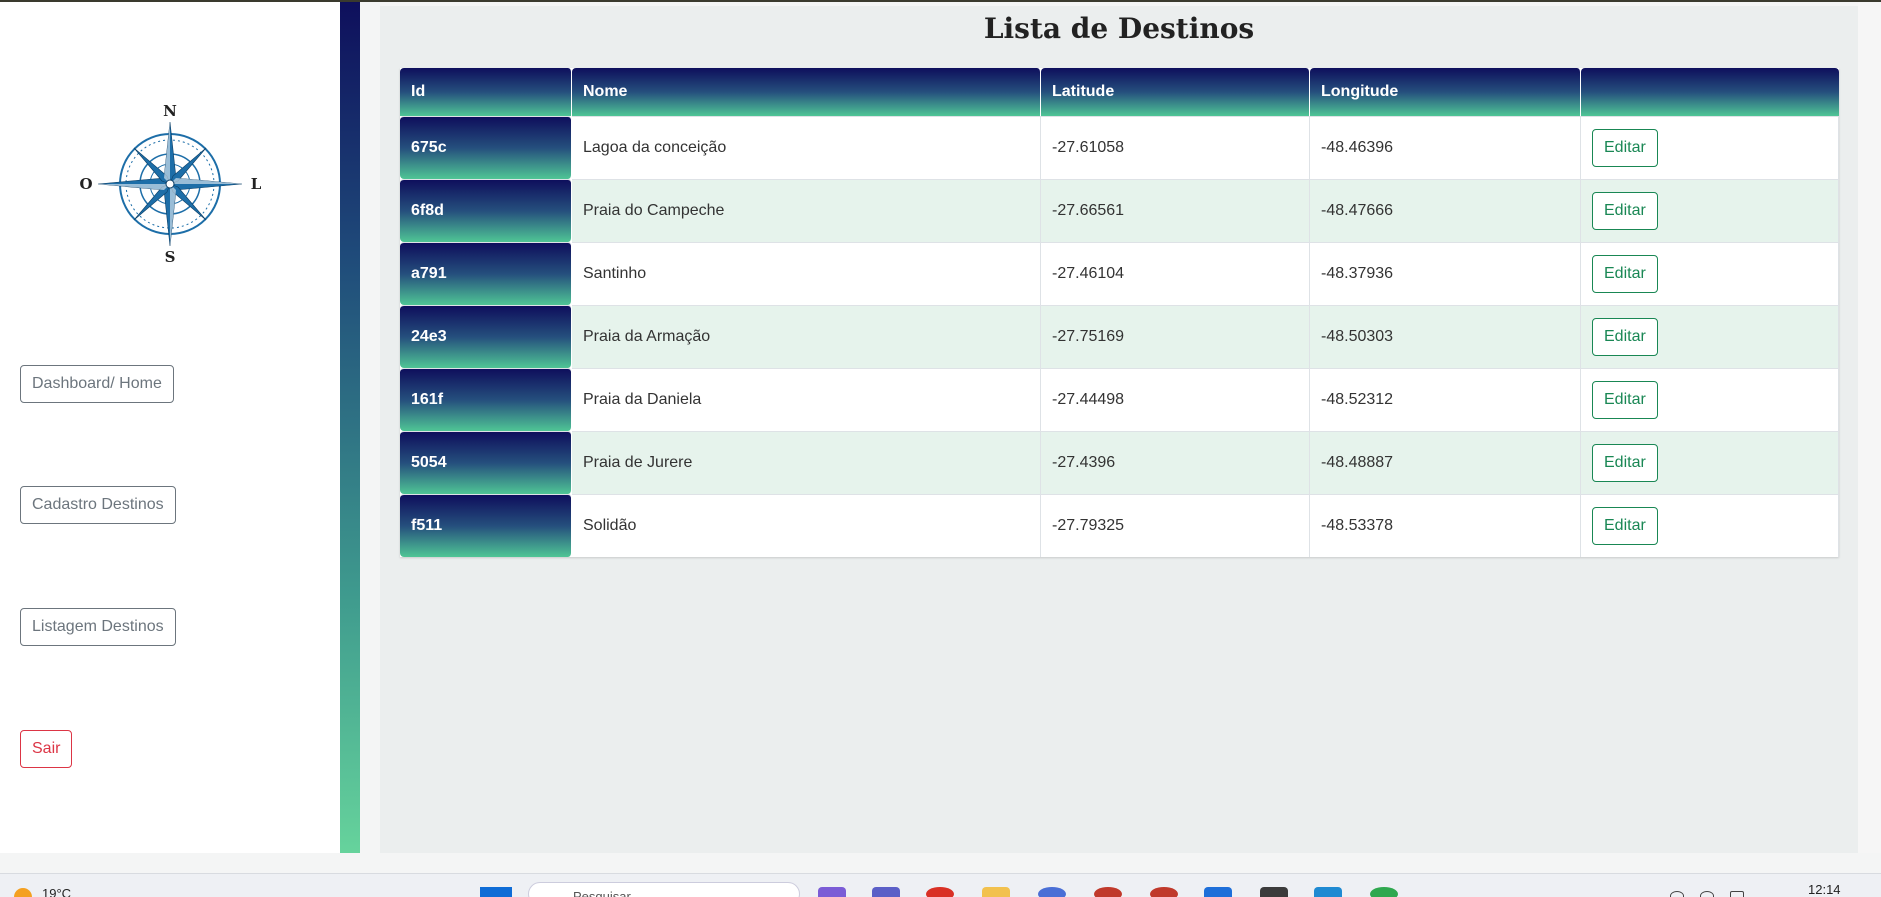  I want to click on weather-sun-icon, so click(23, 892).